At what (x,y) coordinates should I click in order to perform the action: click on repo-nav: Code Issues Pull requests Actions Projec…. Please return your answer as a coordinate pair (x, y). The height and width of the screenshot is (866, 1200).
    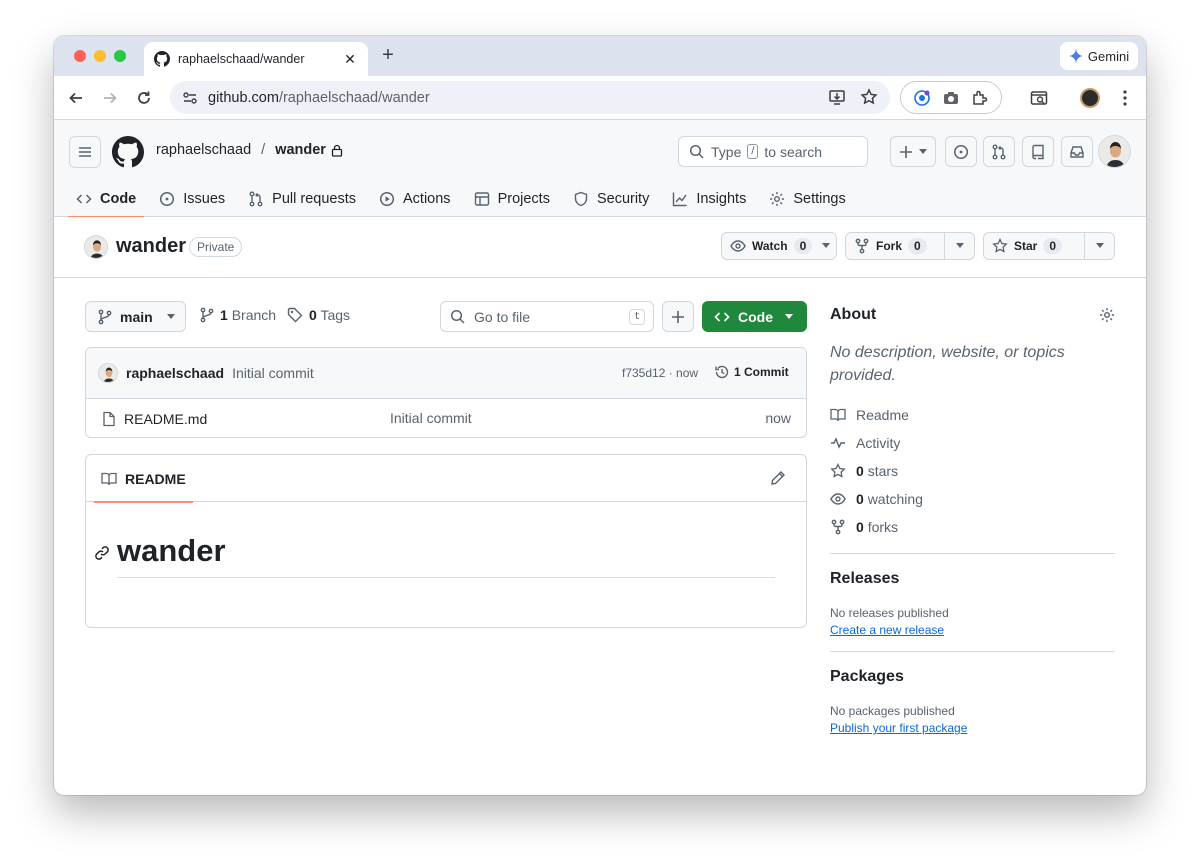
    Looking at the image, I should click on (464, 199).